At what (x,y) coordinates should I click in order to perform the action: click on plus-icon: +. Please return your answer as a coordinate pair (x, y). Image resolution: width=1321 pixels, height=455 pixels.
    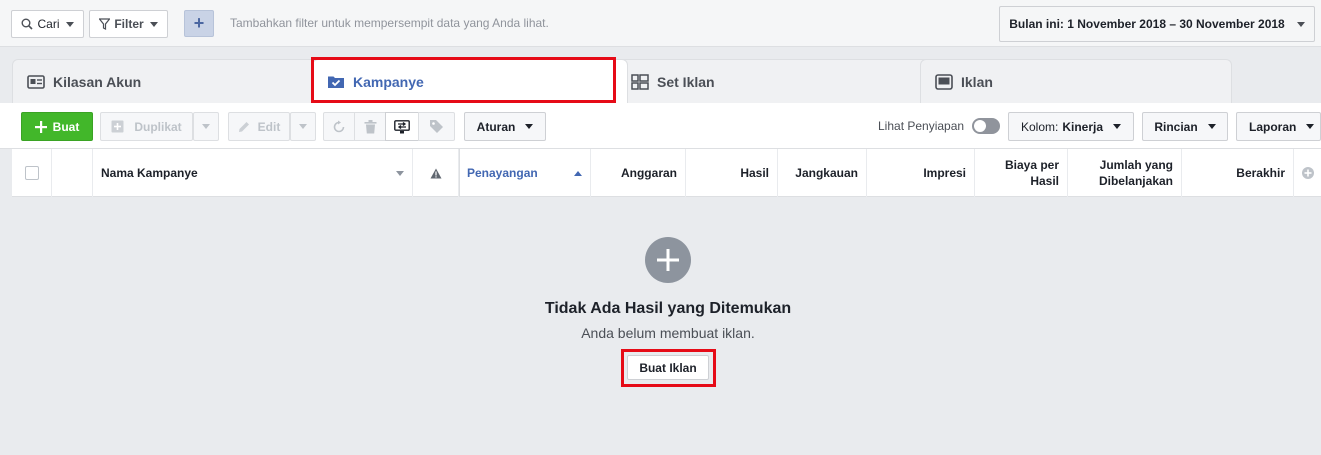
    Looking at the image, I should click on (199, 23).